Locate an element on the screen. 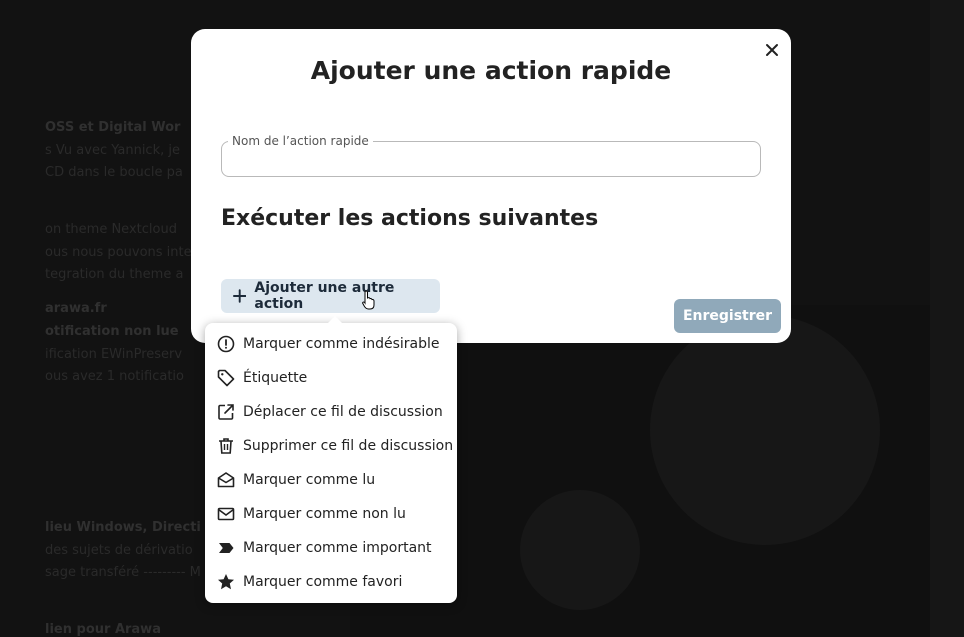 This screenshot has height=637, width=964. menu-item-mark-read: Marquer comme lu is located at coordinates (331, 480).